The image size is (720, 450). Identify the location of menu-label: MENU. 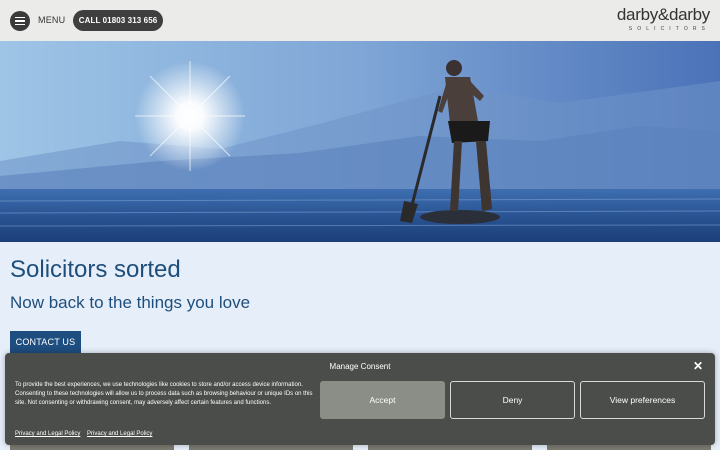
(51, 20).